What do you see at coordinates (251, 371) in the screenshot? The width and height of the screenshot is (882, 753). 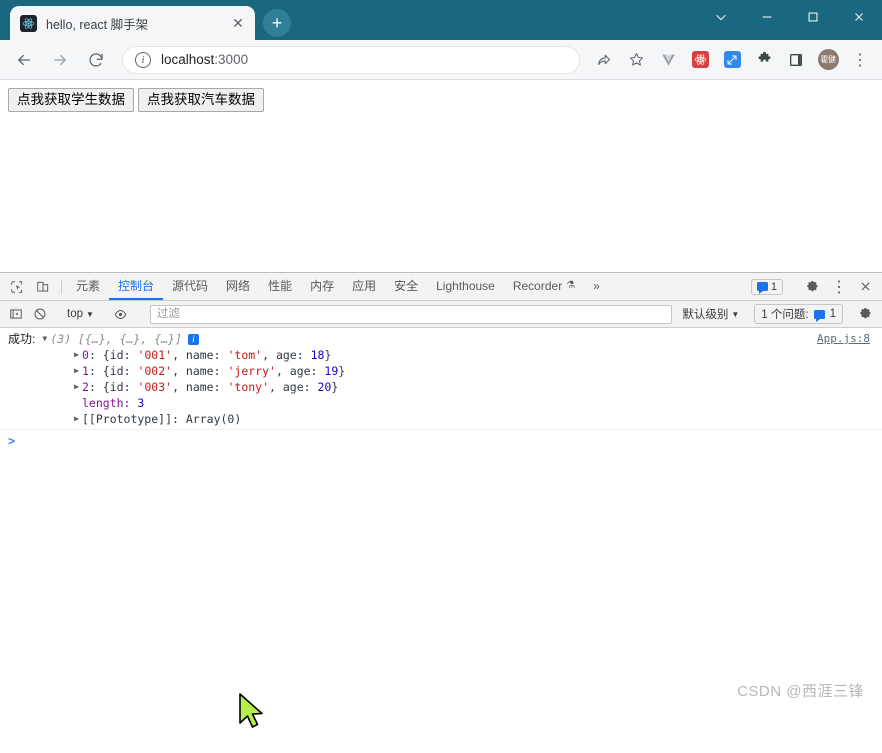 I see `object-name-value: 'jerry'` at bounding box center [251, 371].